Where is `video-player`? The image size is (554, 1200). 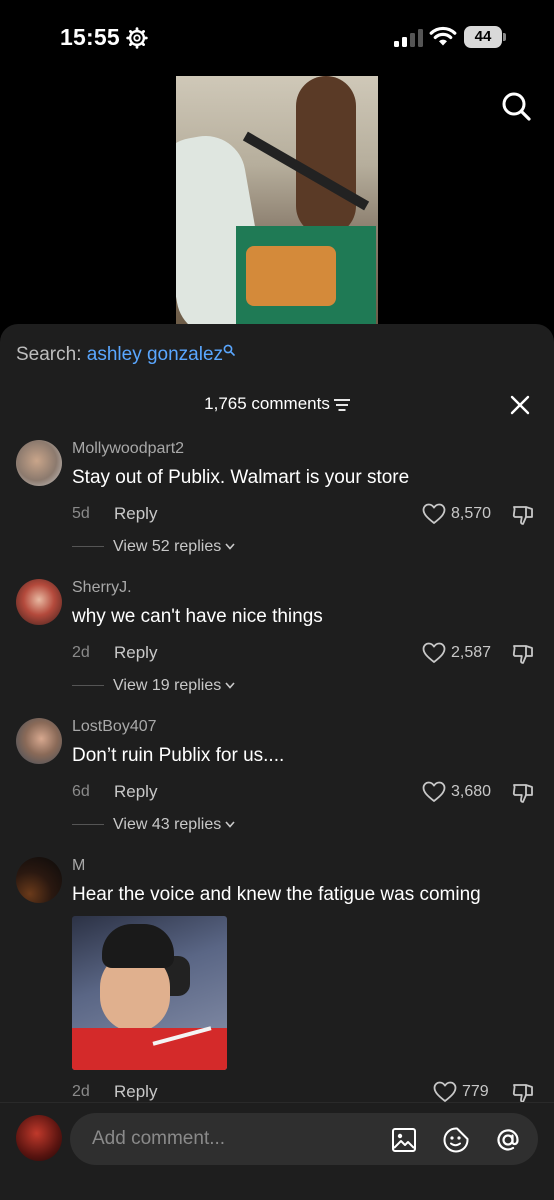
video-player is located at coordinates (277, 203).